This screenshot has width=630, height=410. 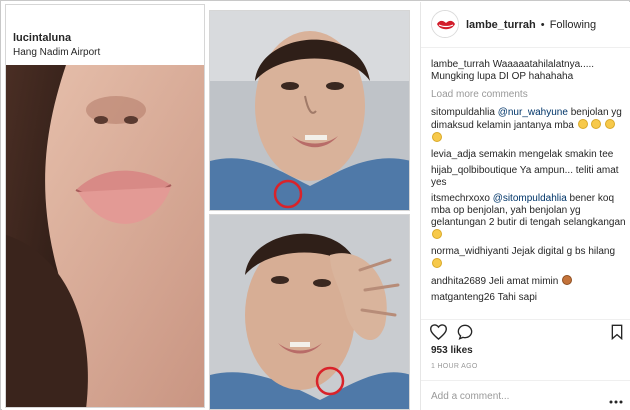 I want to click on avatar, so click(x=445, y=24).